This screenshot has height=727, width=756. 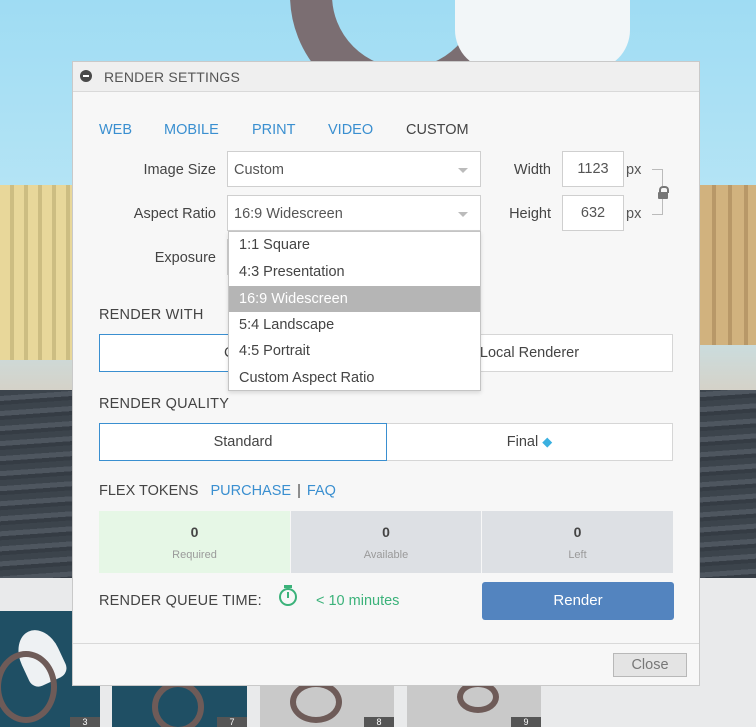 What do you see at coordinates (354, 351) in the screenshot?
I see `aspect-option-portrait: 4:5 Portrait` at bounding box center [354, 351].